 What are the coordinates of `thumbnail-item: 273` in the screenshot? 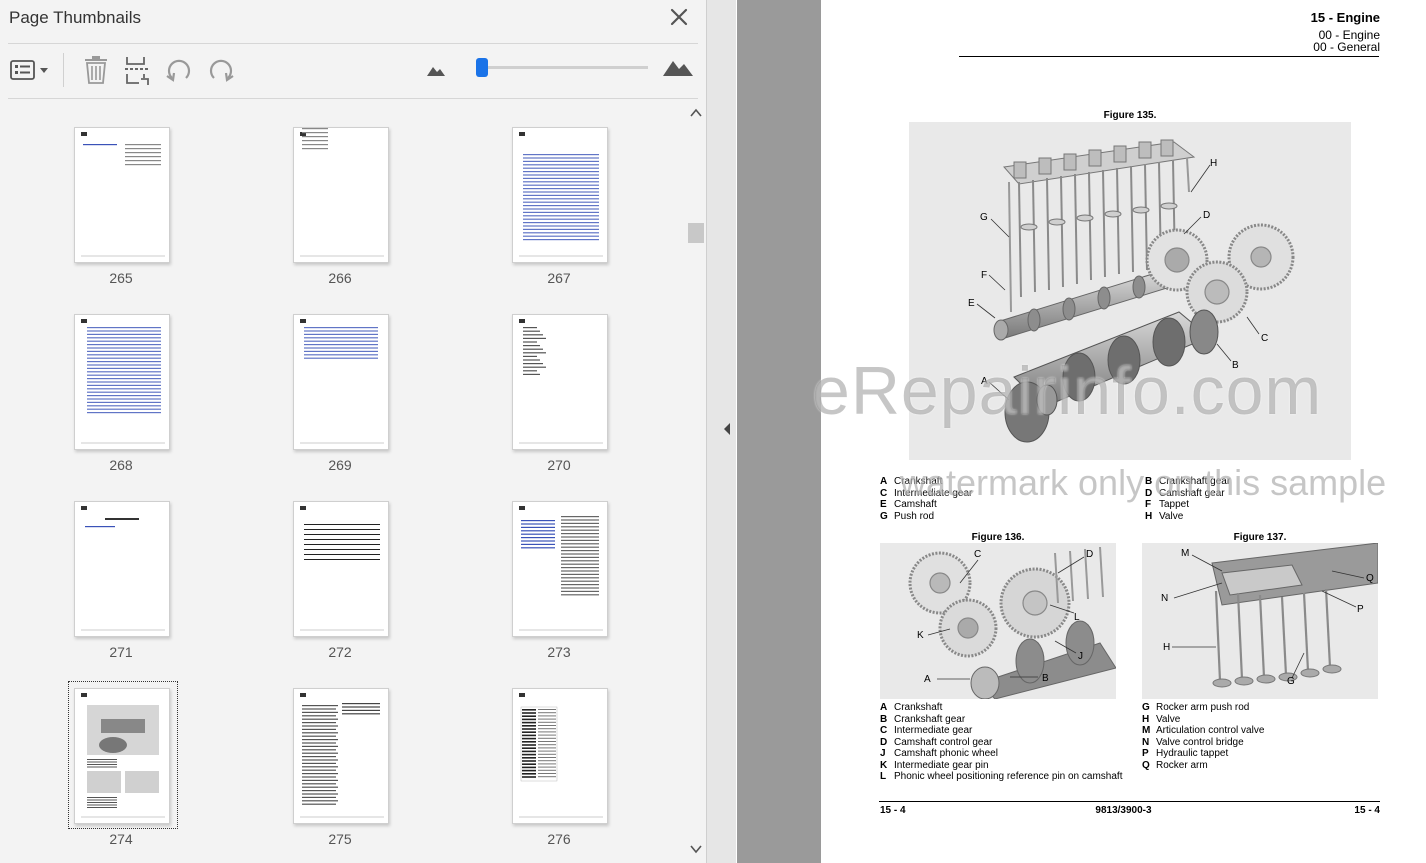 It's located at (559, 567).